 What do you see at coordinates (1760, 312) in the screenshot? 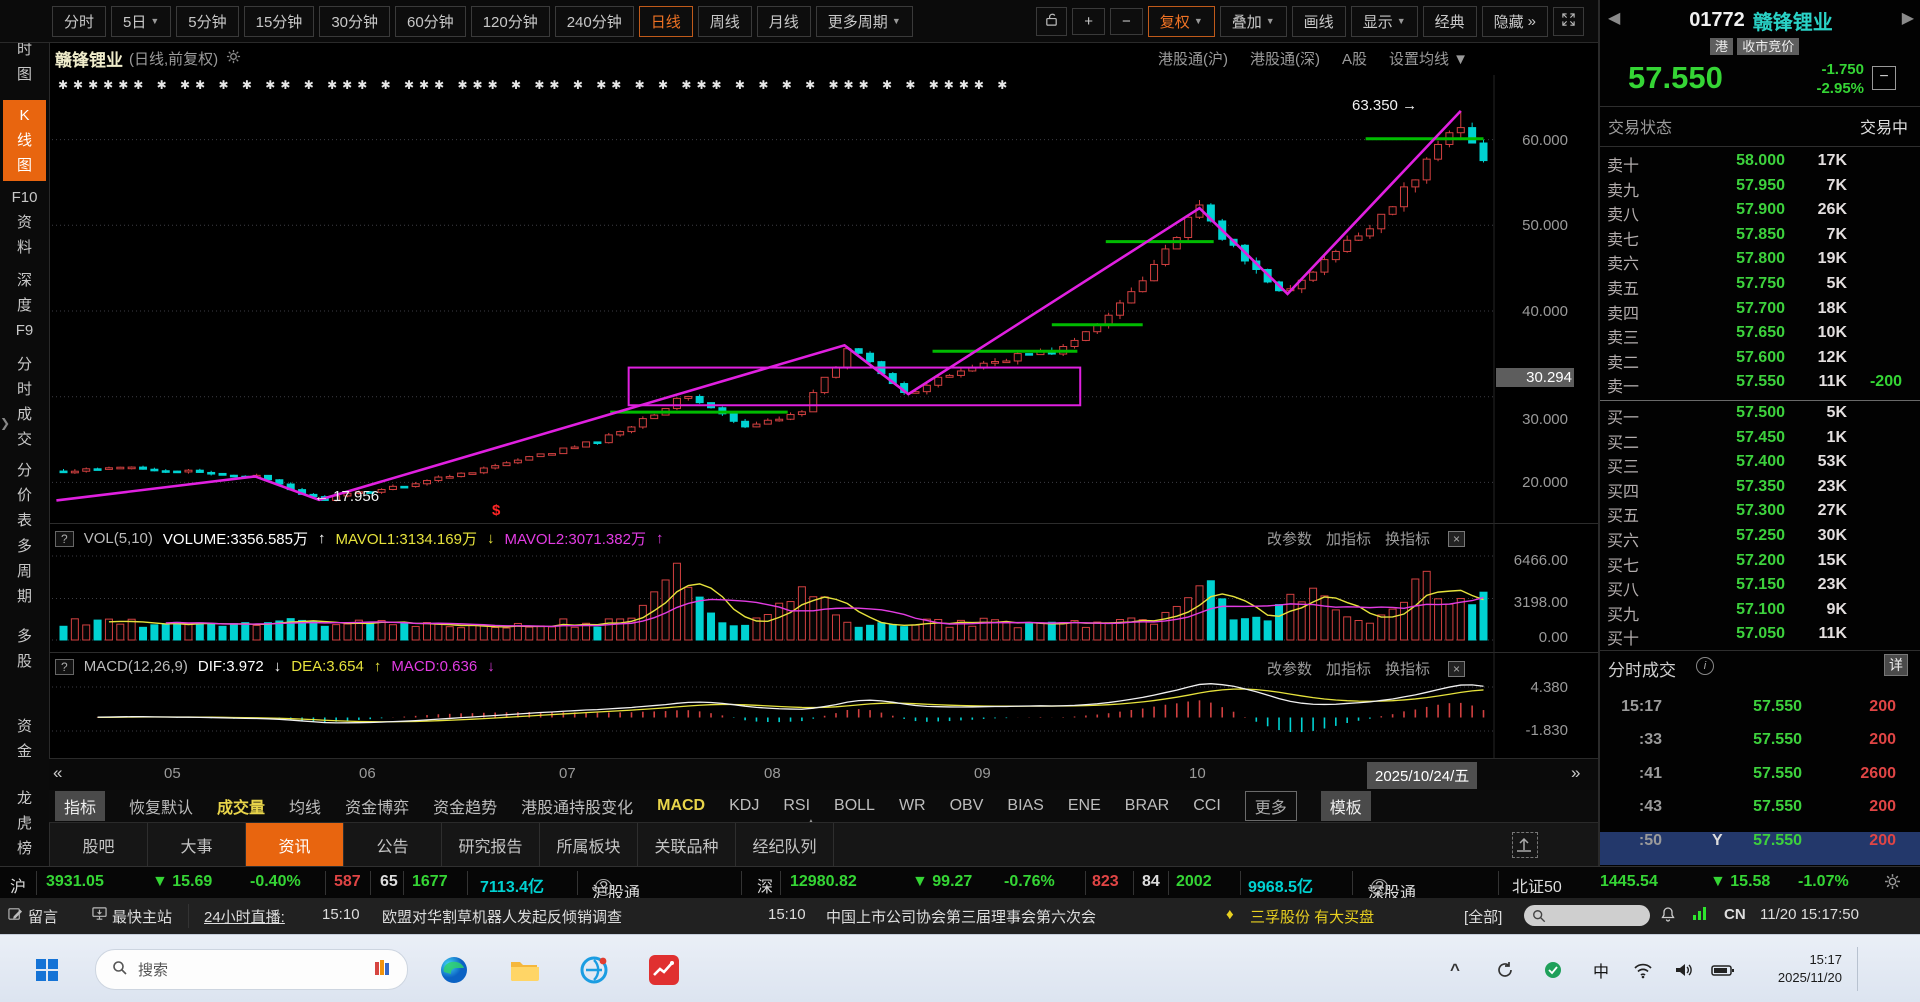
I see `ask-row-卖四: 卖四 57.700 18K` at bounding box center [1760, 312].